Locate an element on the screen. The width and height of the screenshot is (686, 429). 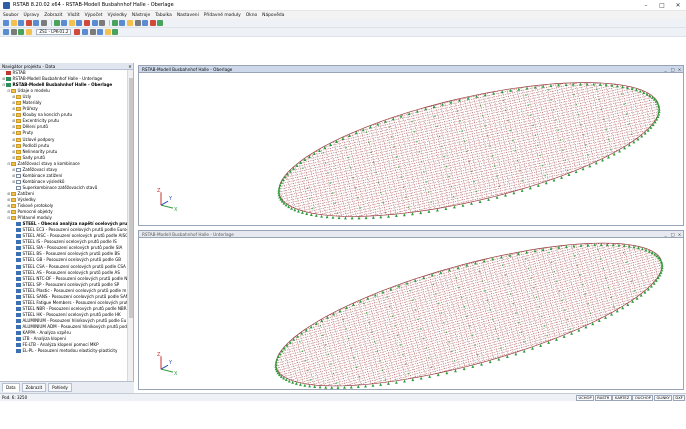
y-axis is located at coordinates (164, 203).